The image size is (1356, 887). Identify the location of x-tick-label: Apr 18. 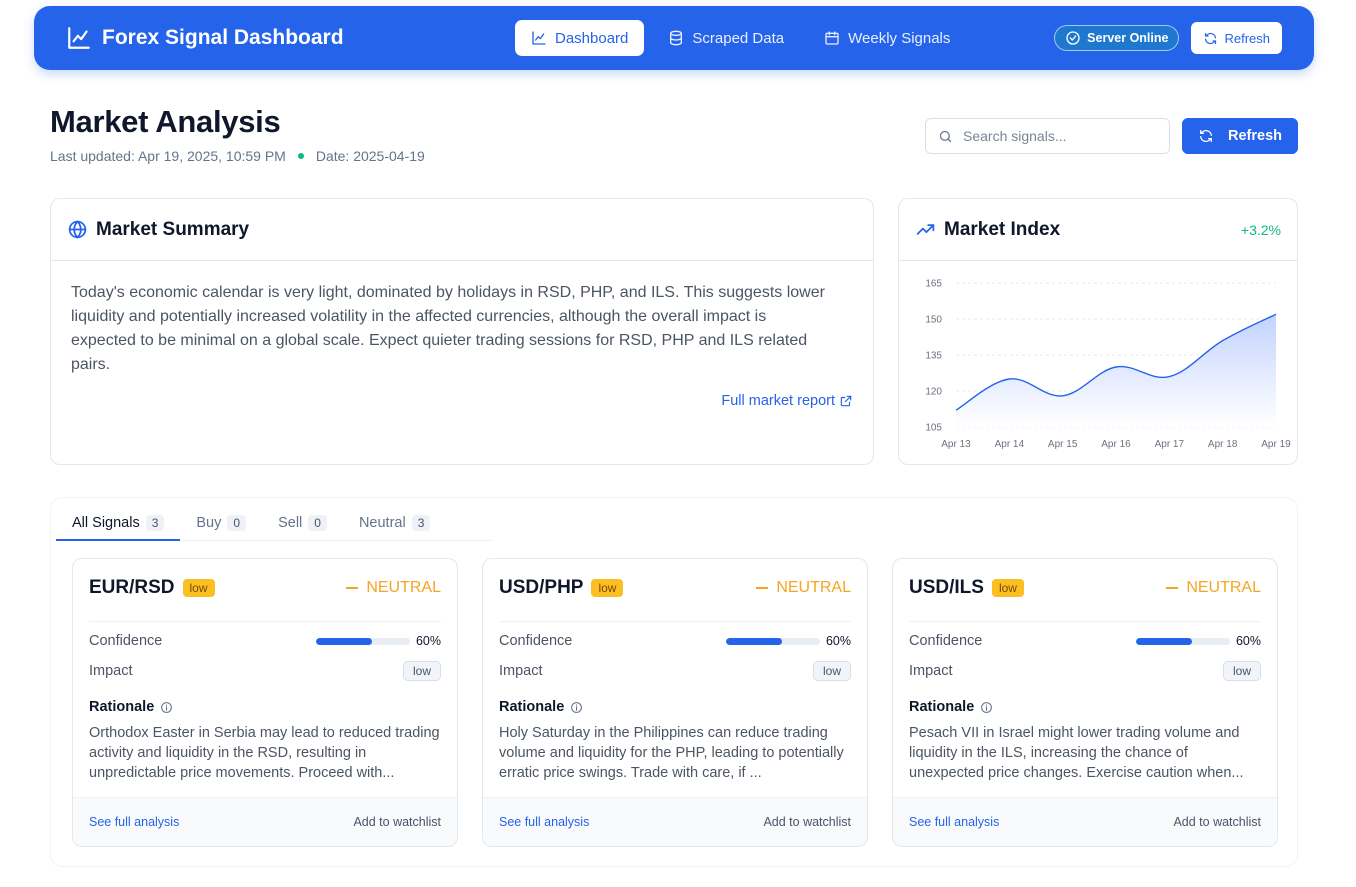
(1223, 444).